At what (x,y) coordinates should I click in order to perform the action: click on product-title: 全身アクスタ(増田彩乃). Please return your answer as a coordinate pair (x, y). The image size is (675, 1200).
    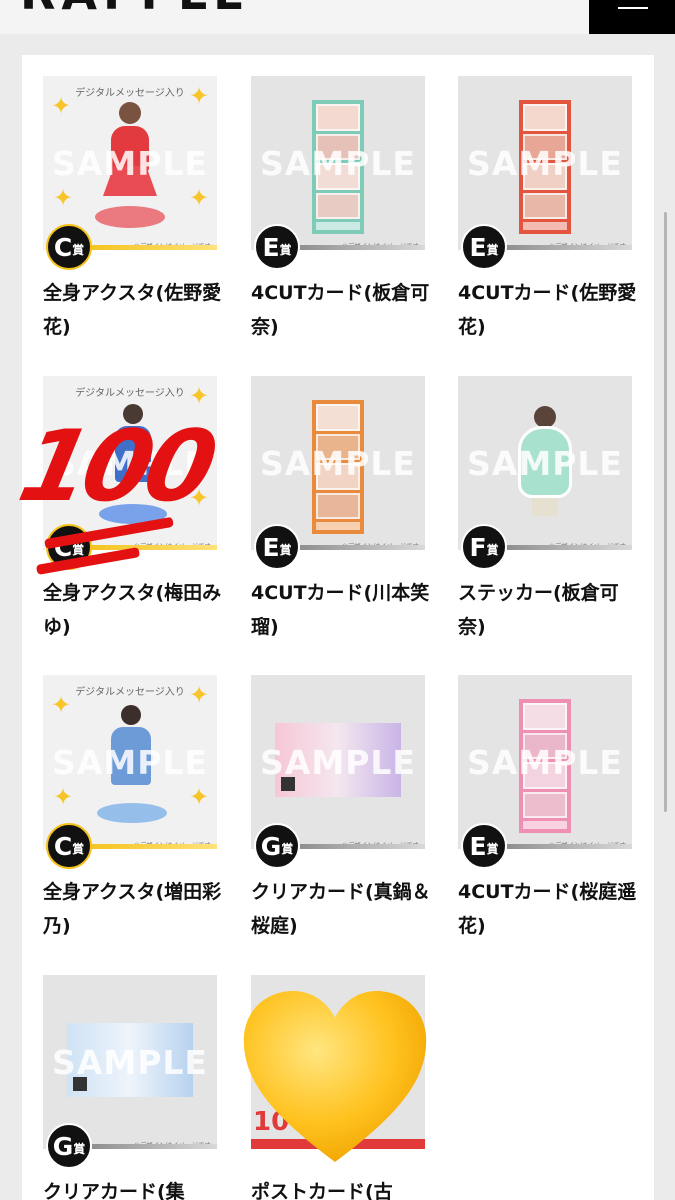
    Looking at the image, I should click on (133, 909).